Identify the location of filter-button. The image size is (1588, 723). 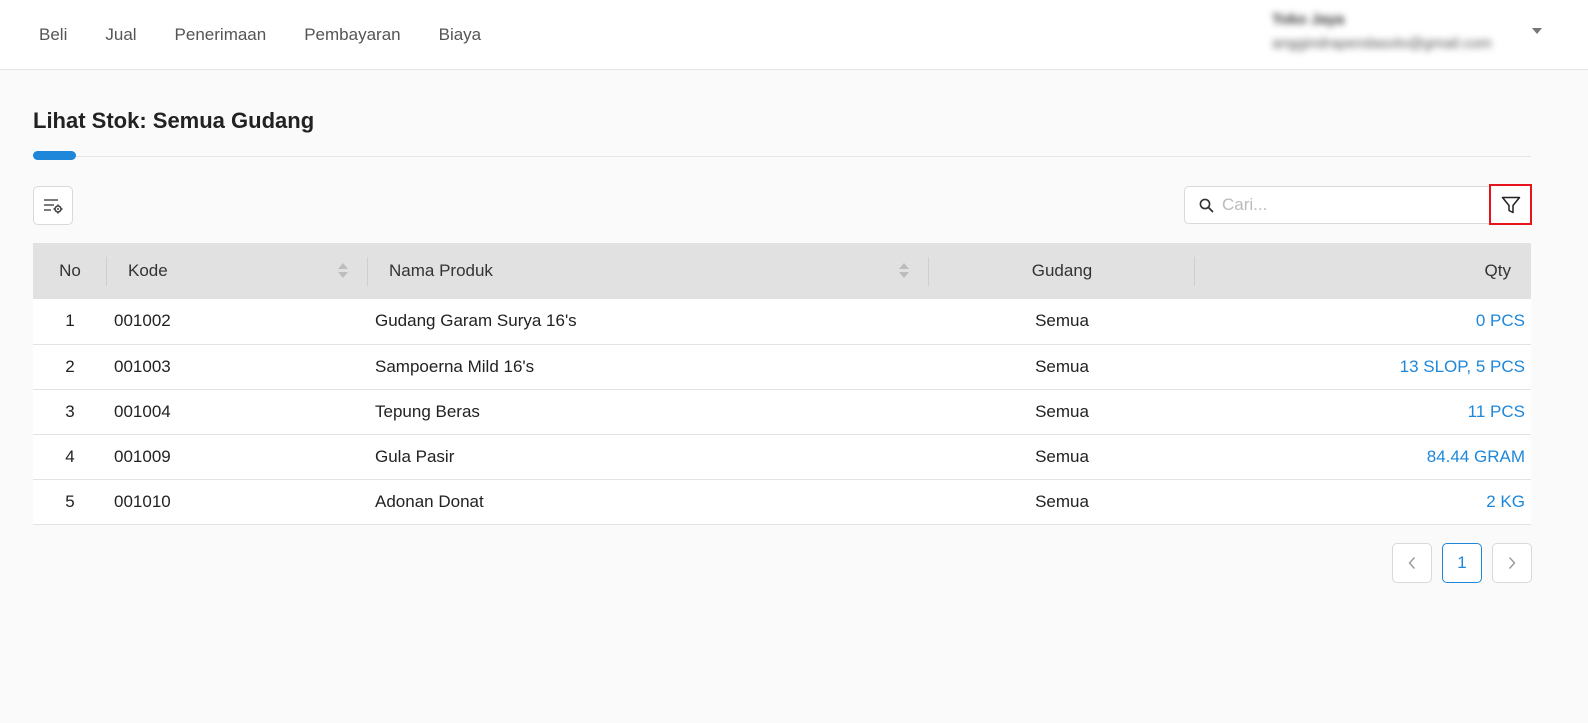
(1510, 204).